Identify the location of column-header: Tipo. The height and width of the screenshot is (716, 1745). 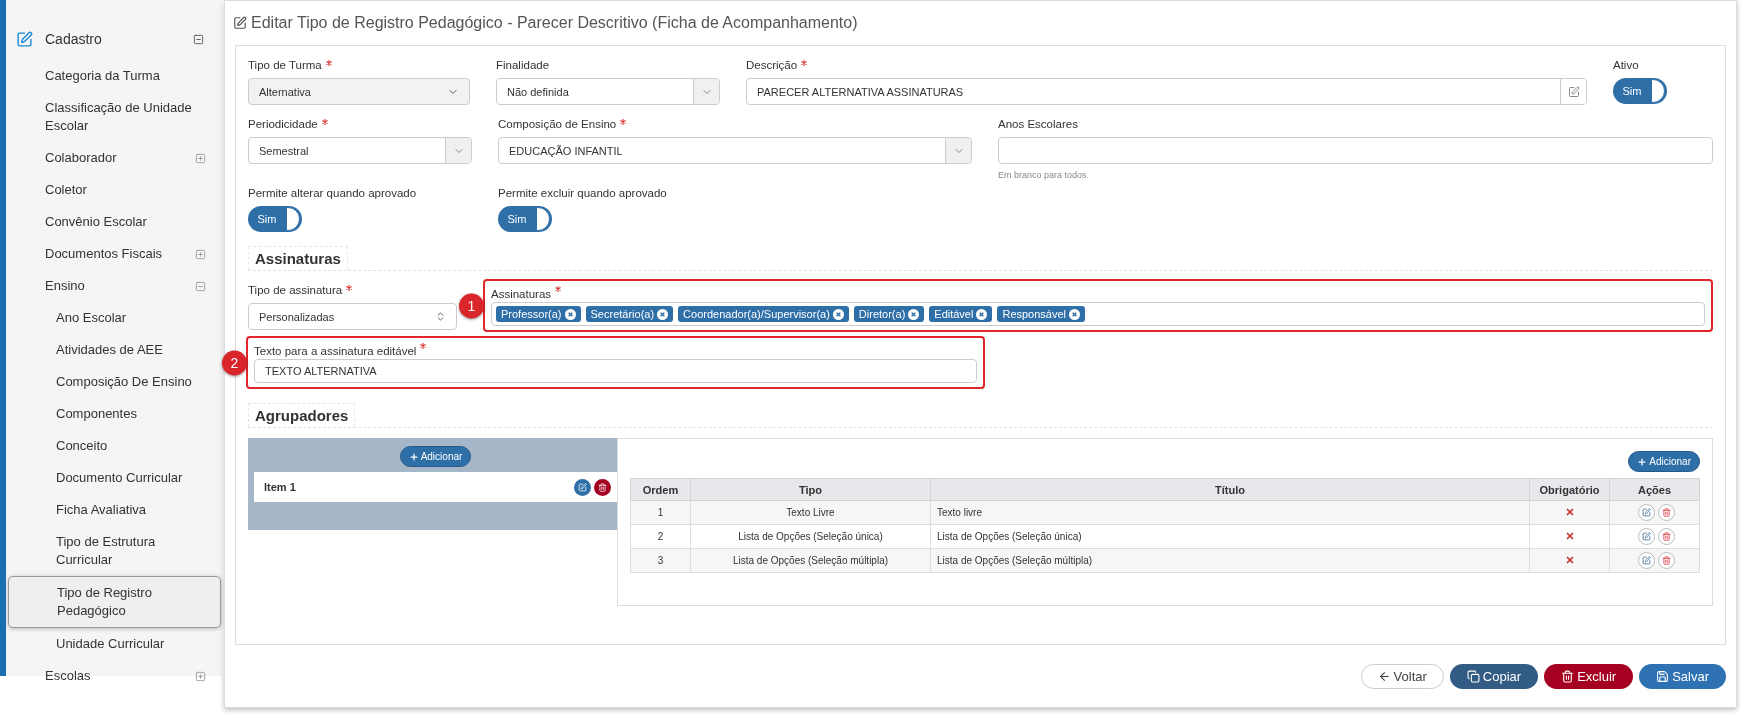
(810, 489).